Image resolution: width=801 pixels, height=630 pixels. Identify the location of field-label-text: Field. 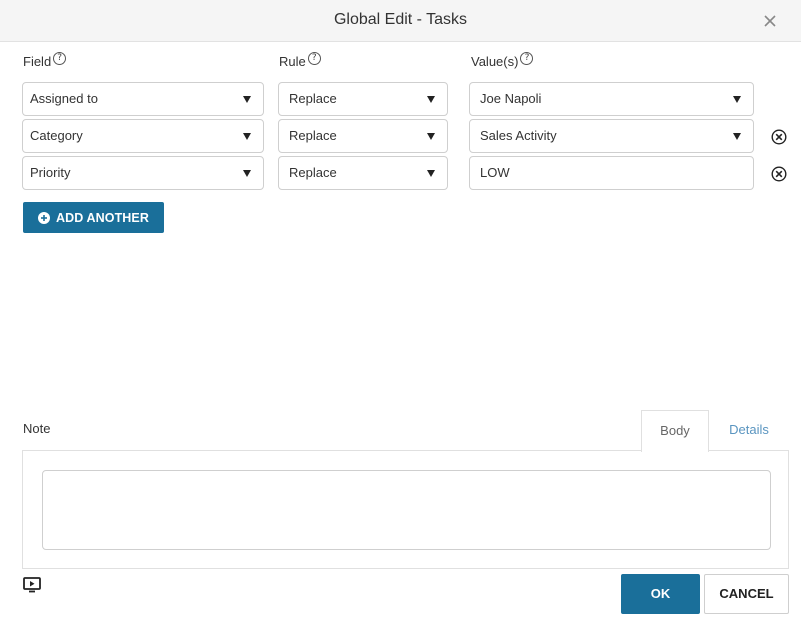
(37, 61).